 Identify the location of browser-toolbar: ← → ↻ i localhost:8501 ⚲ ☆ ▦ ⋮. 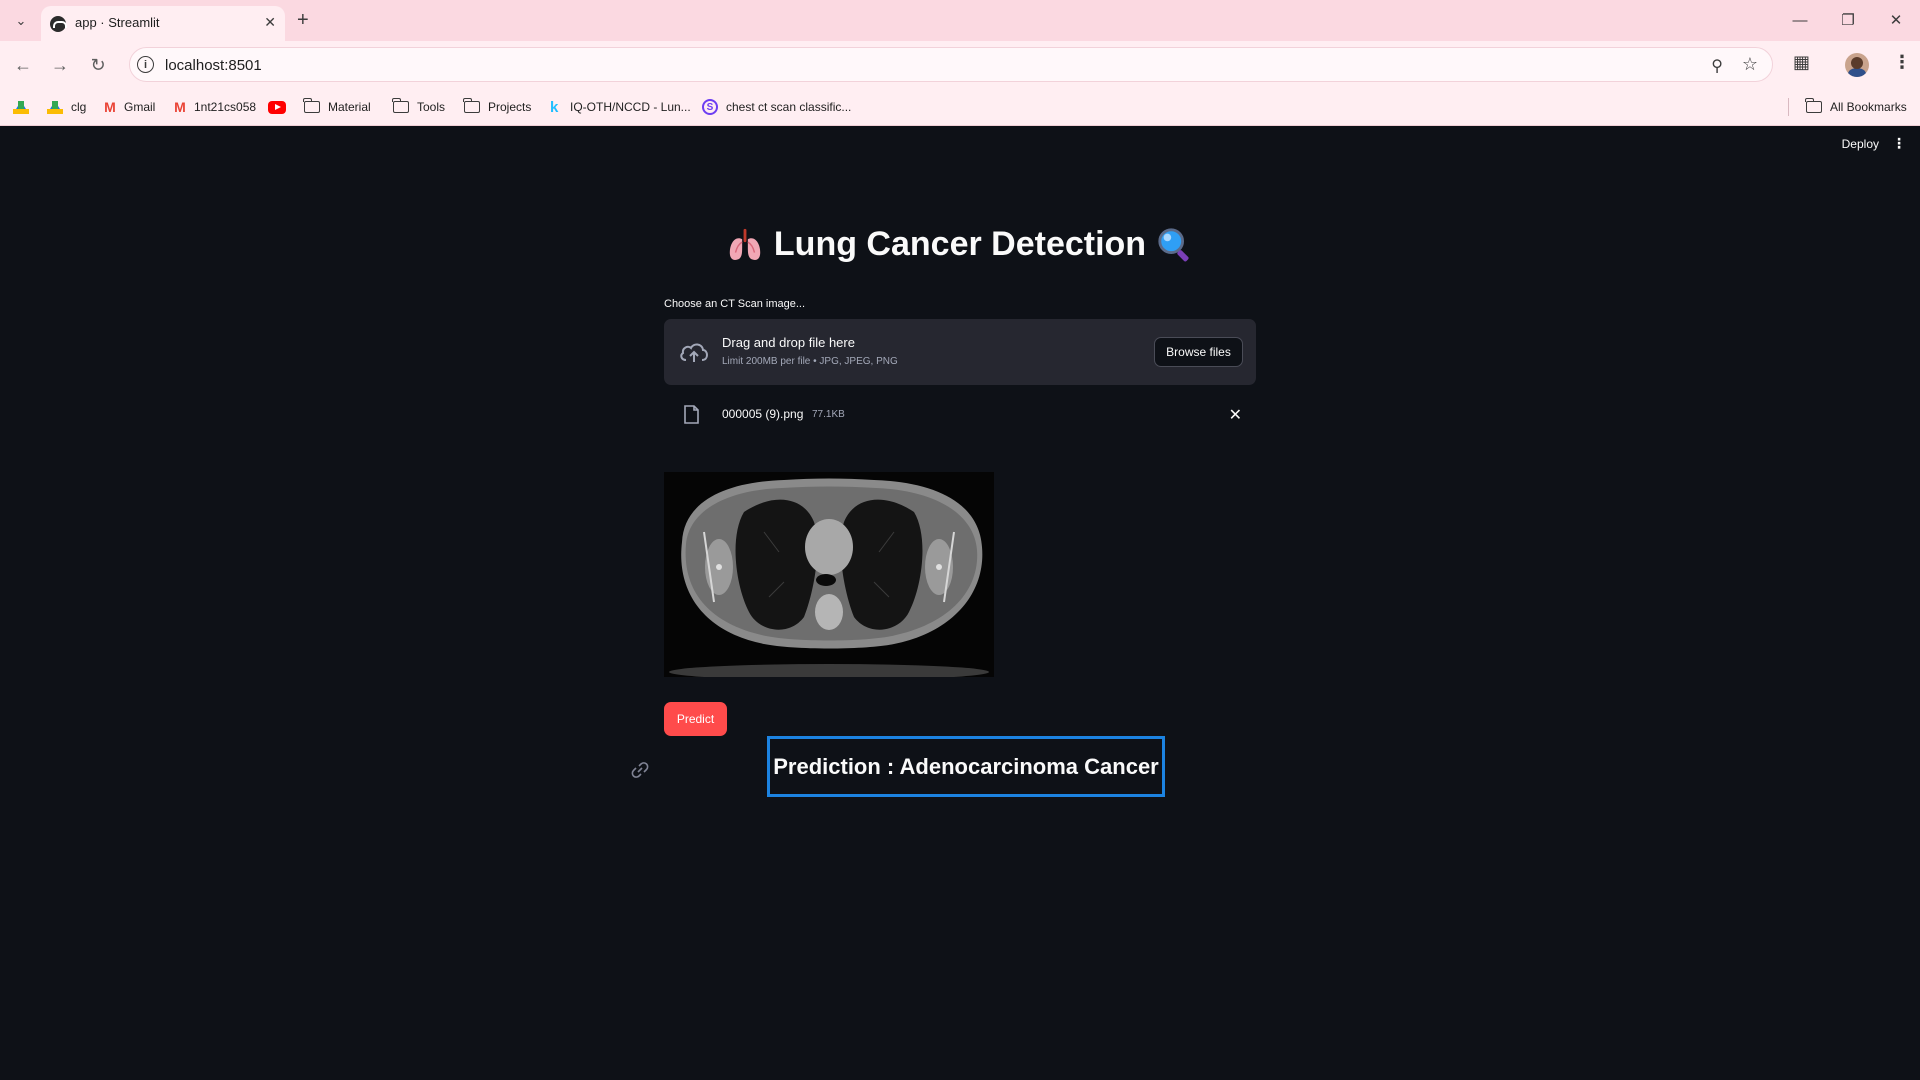
(960, 64).